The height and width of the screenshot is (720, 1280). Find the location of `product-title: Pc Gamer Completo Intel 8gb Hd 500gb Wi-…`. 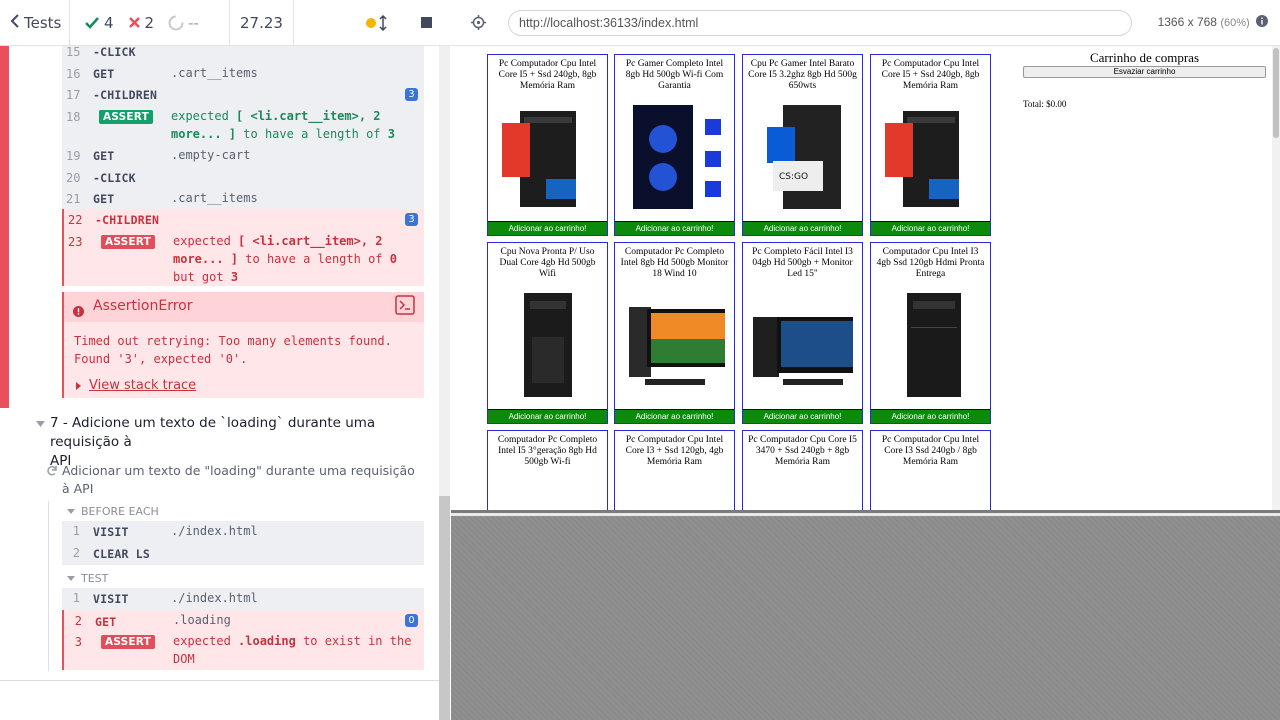

product-title: Pc Gamer Completo Intel 8gb Hd 500gb Wi-… is located at coordinates (674, 75).